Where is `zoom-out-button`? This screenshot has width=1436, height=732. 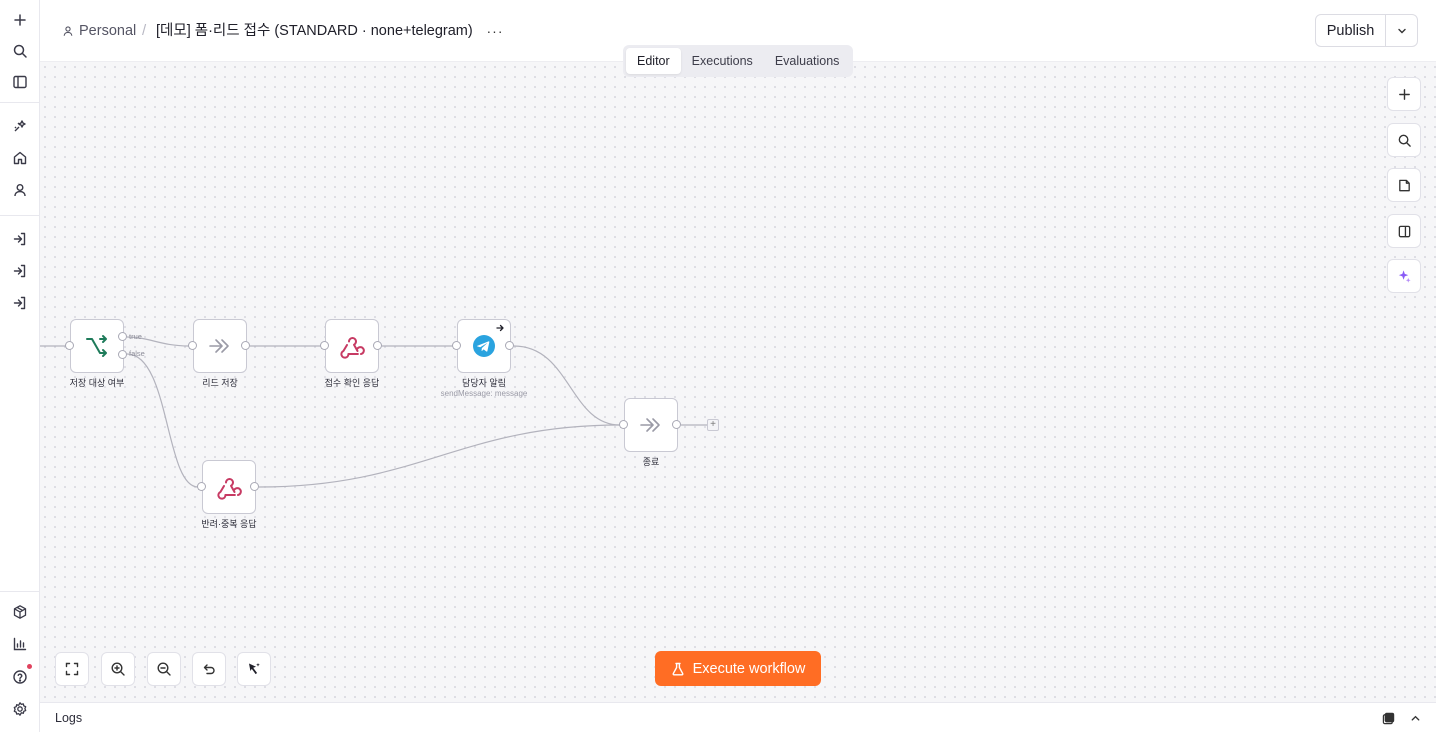
zoom-out-button is located at coordinates (164, 669).